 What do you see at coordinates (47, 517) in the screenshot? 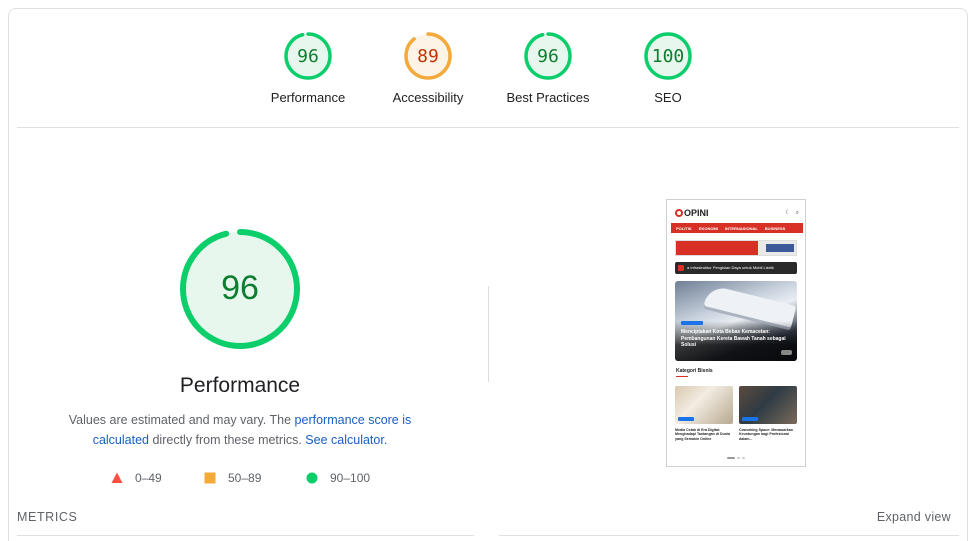
I see `metrics-heading: METRICS` at bounding box center [47, 517].